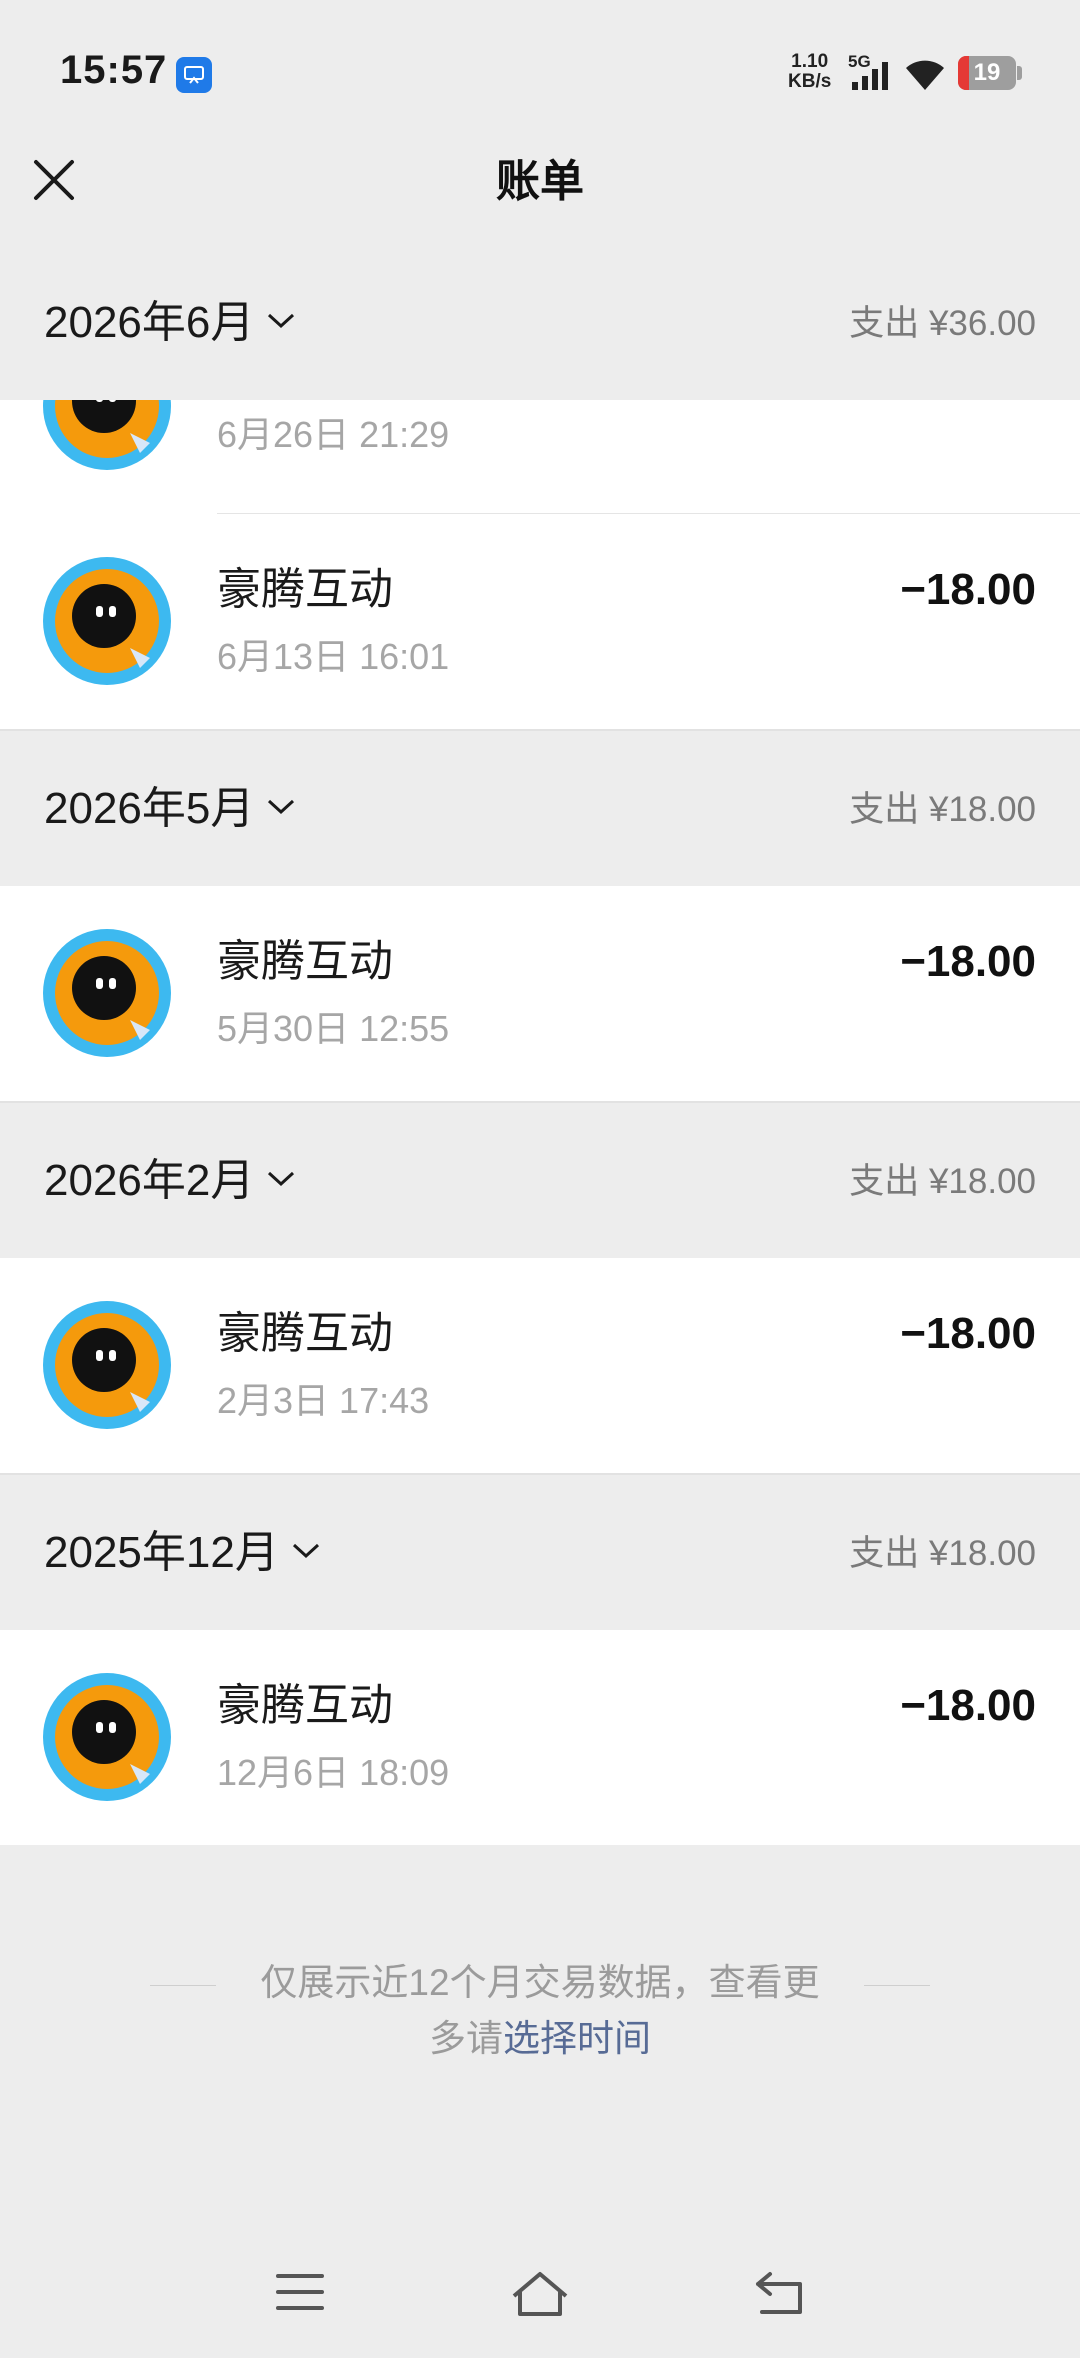  I want to click on note-line-2: 多请选择时间, so click(540, 2039).